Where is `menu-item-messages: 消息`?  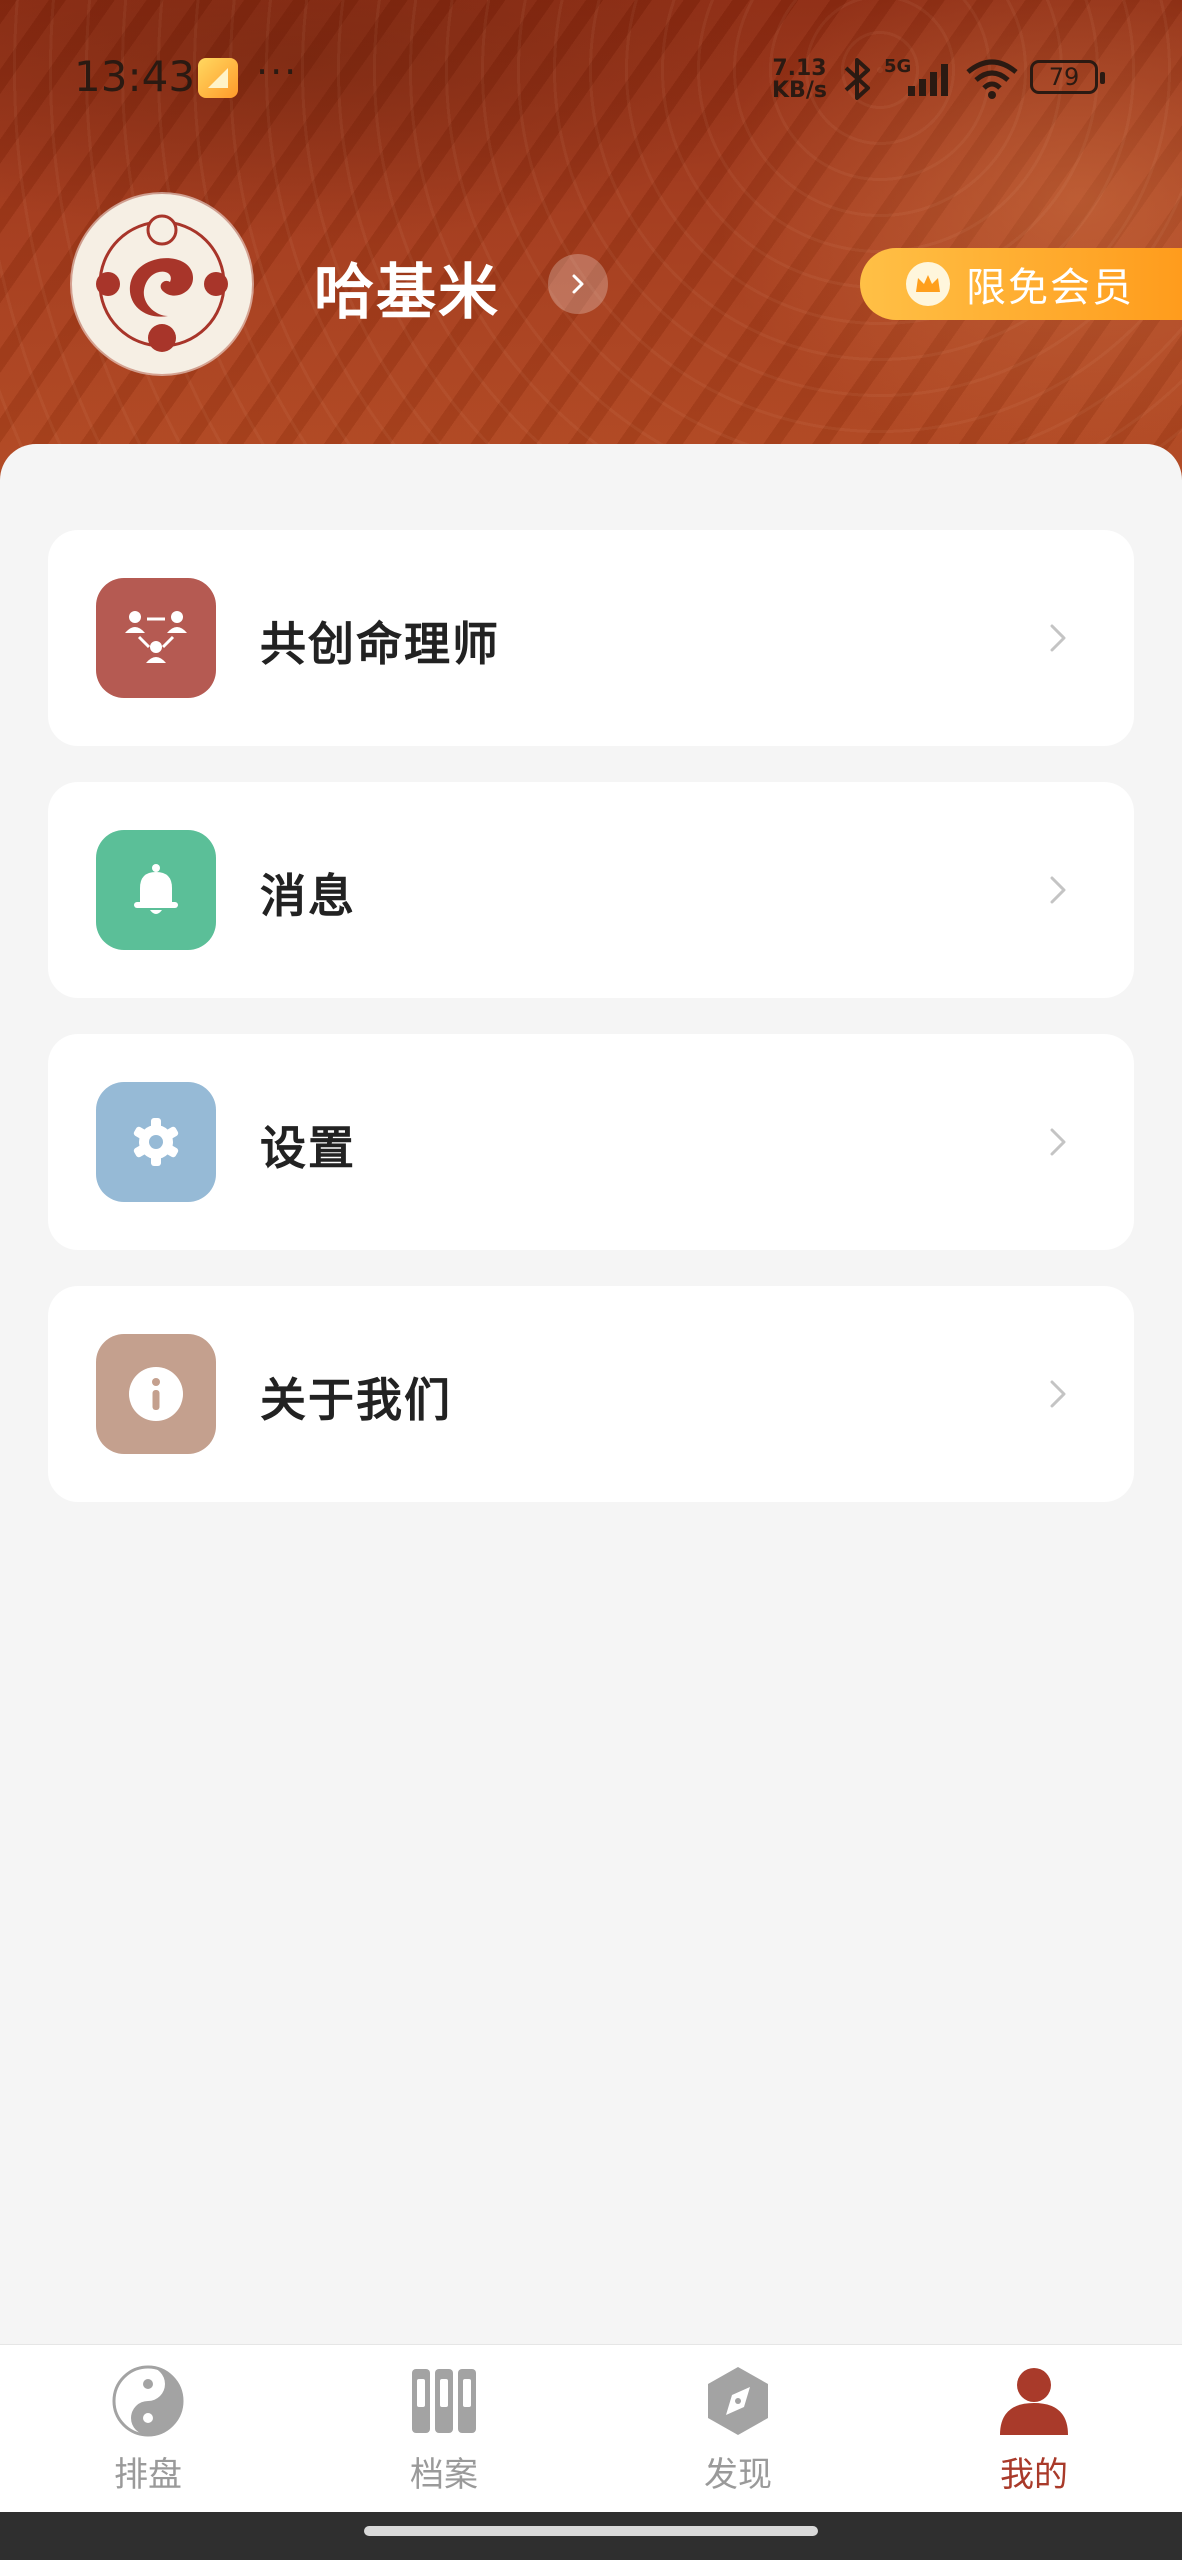 menu-item-messages: 消息 is located at coordinates (591, 890).